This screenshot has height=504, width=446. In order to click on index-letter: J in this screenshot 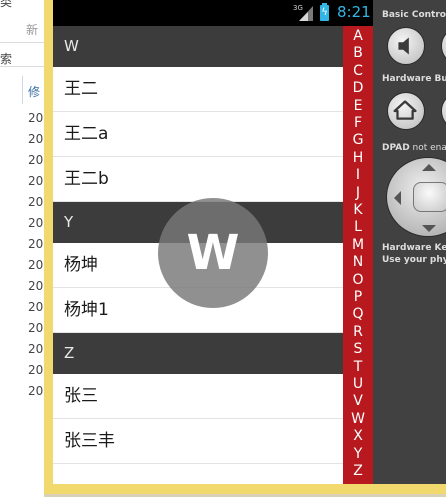, I will do `click(358, 193)`.